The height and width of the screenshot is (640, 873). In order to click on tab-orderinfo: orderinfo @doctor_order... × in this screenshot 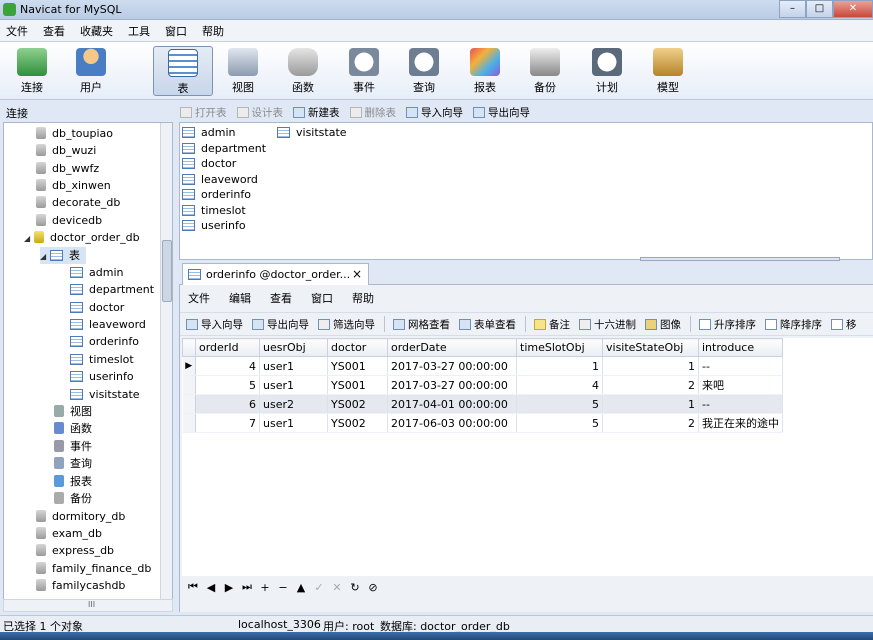, I will do `click(275, 274)`.